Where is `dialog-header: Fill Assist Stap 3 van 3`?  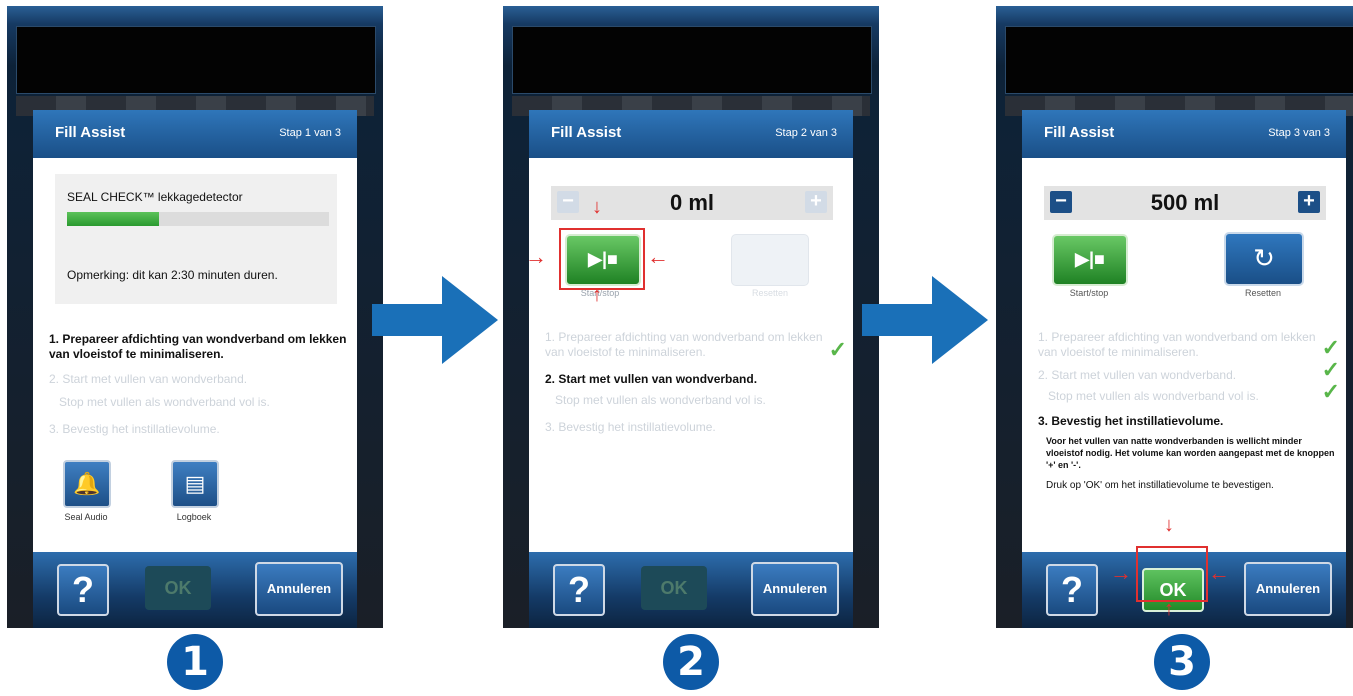 dialog-header: Fill Assist Stap 3 van 3 is located at coordinates (1184, 134).